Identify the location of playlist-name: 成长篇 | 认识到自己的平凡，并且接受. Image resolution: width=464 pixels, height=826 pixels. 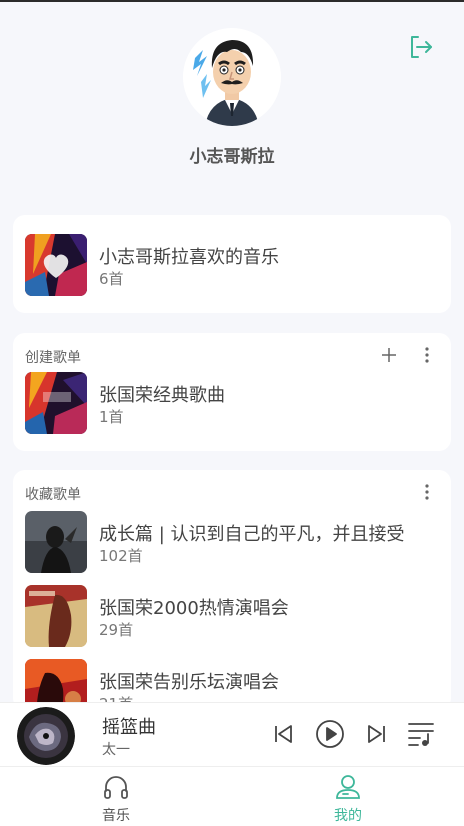
(252, 534).